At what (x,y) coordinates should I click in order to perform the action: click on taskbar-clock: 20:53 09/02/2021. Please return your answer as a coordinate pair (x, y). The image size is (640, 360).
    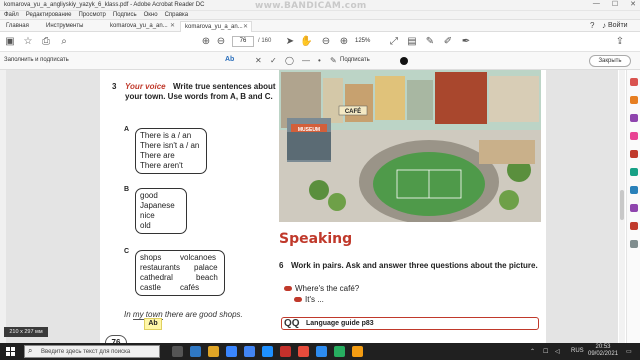
    Looking at the image, I should click on (603, 351).